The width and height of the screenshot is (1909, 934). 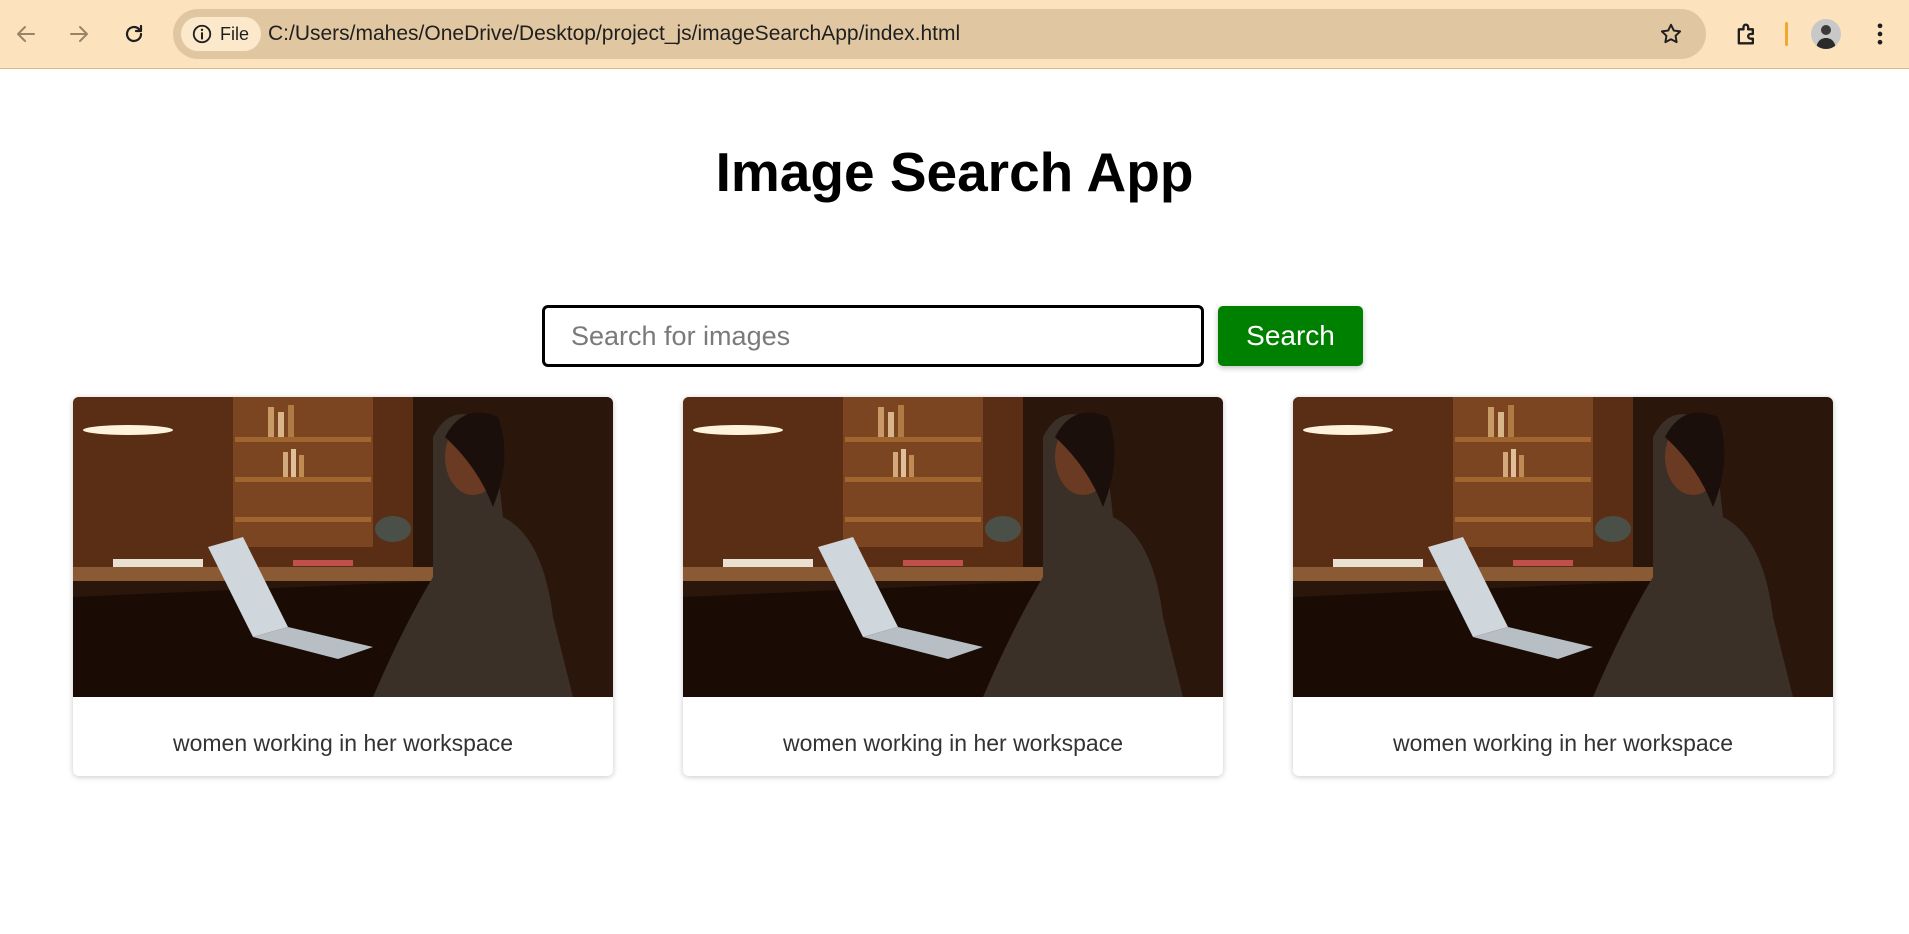 I want to click on site-info-chip: File, so click(x=221, y=34).